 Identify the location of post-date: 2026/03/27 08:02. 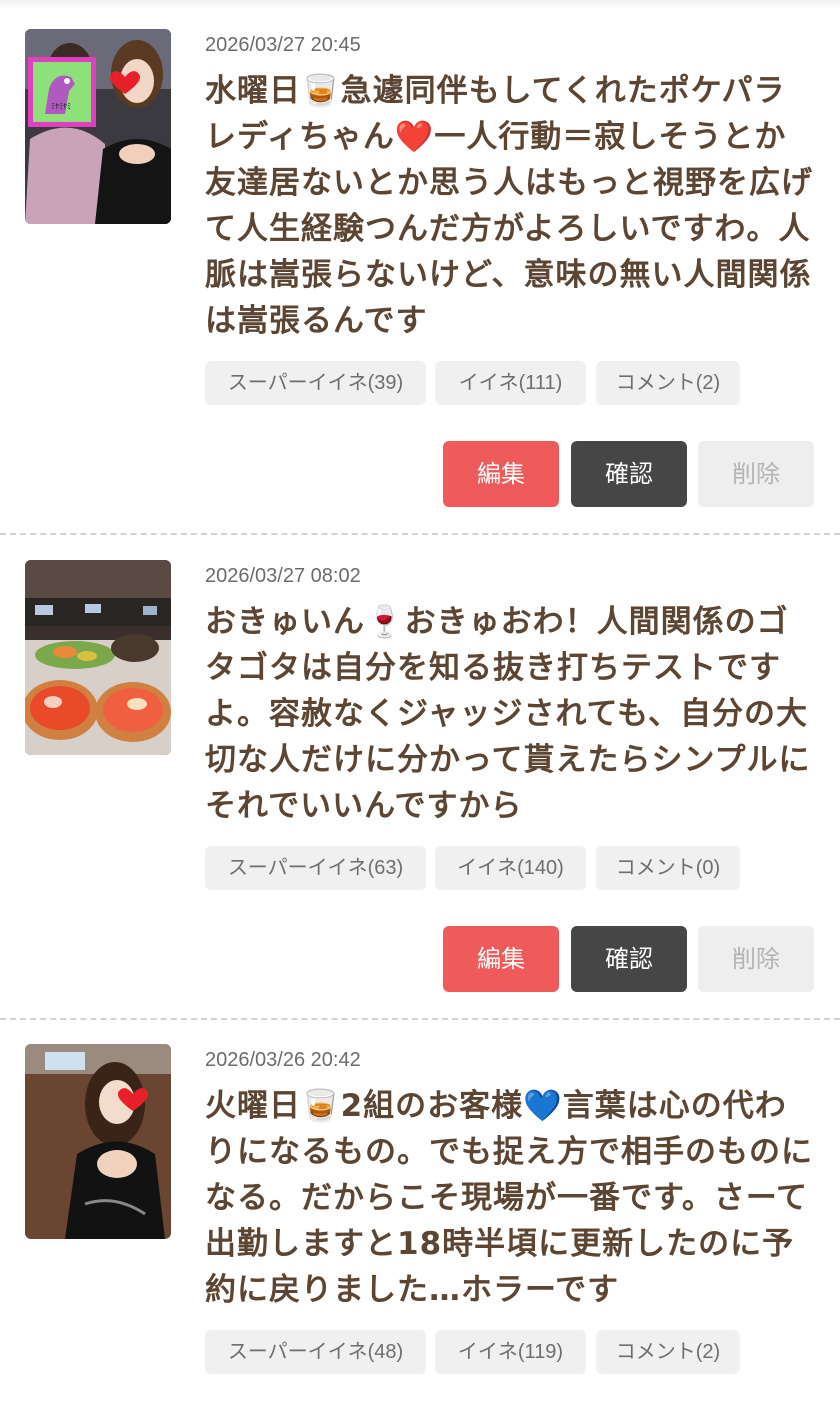
(283, 576).